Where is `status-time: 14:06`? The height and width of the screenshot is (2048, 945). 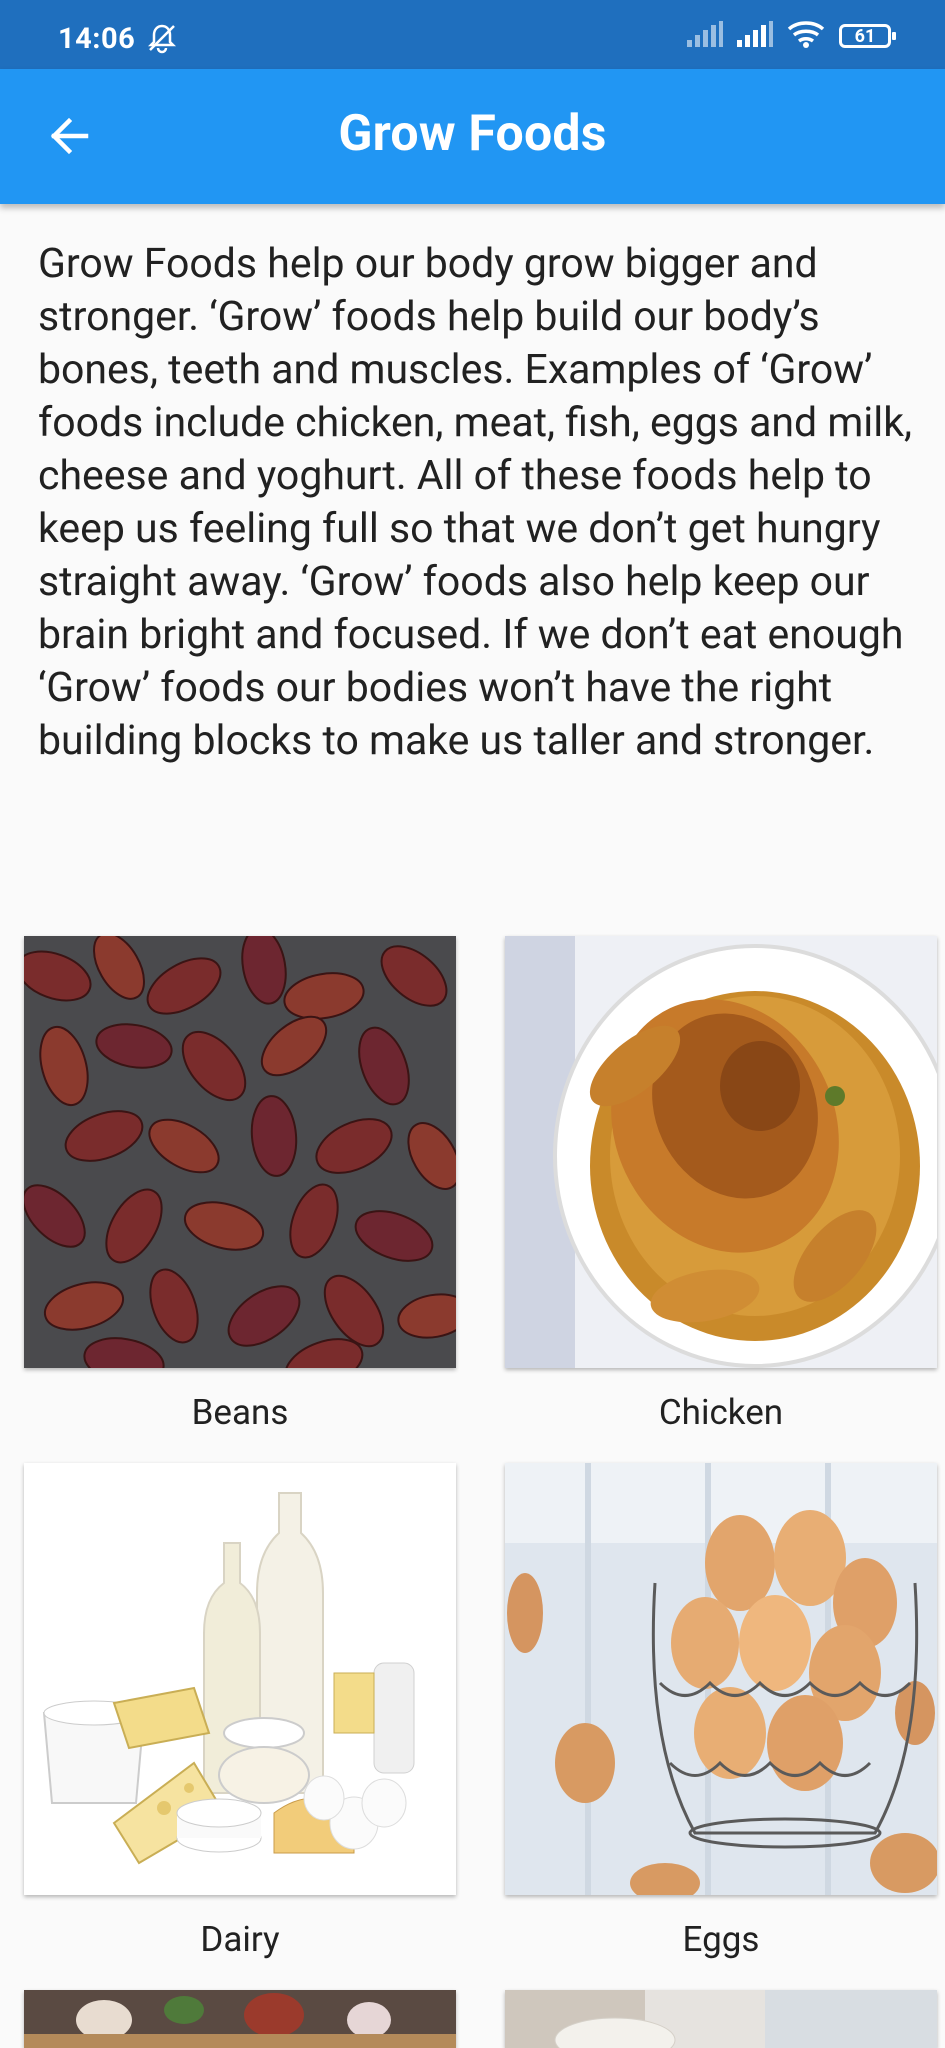
status-time: 14:06 is located at coordinates (97, 39).